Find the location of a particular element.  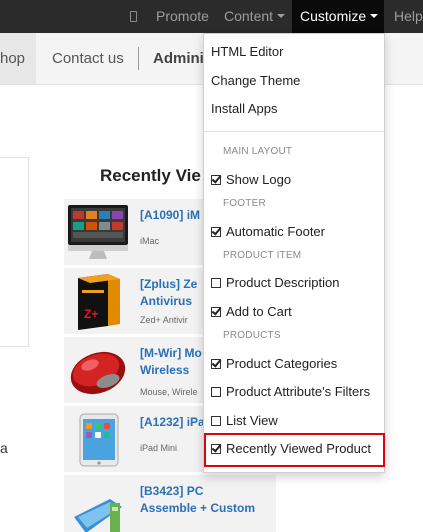

product-name-line: [B3423] PC is located at coordinates (172, 491).